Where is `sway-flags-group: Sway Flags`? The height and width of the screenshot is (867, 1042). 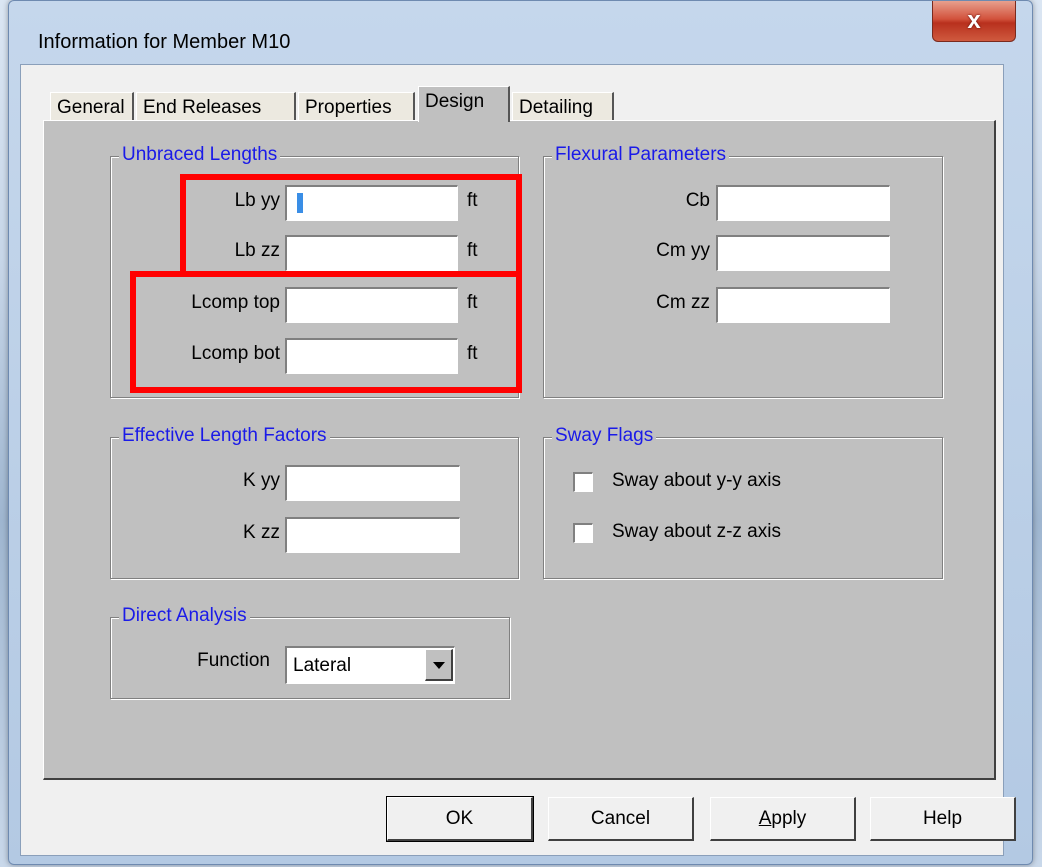 sway-flags-group: Sway Flags is located at coordinates (743, 502).